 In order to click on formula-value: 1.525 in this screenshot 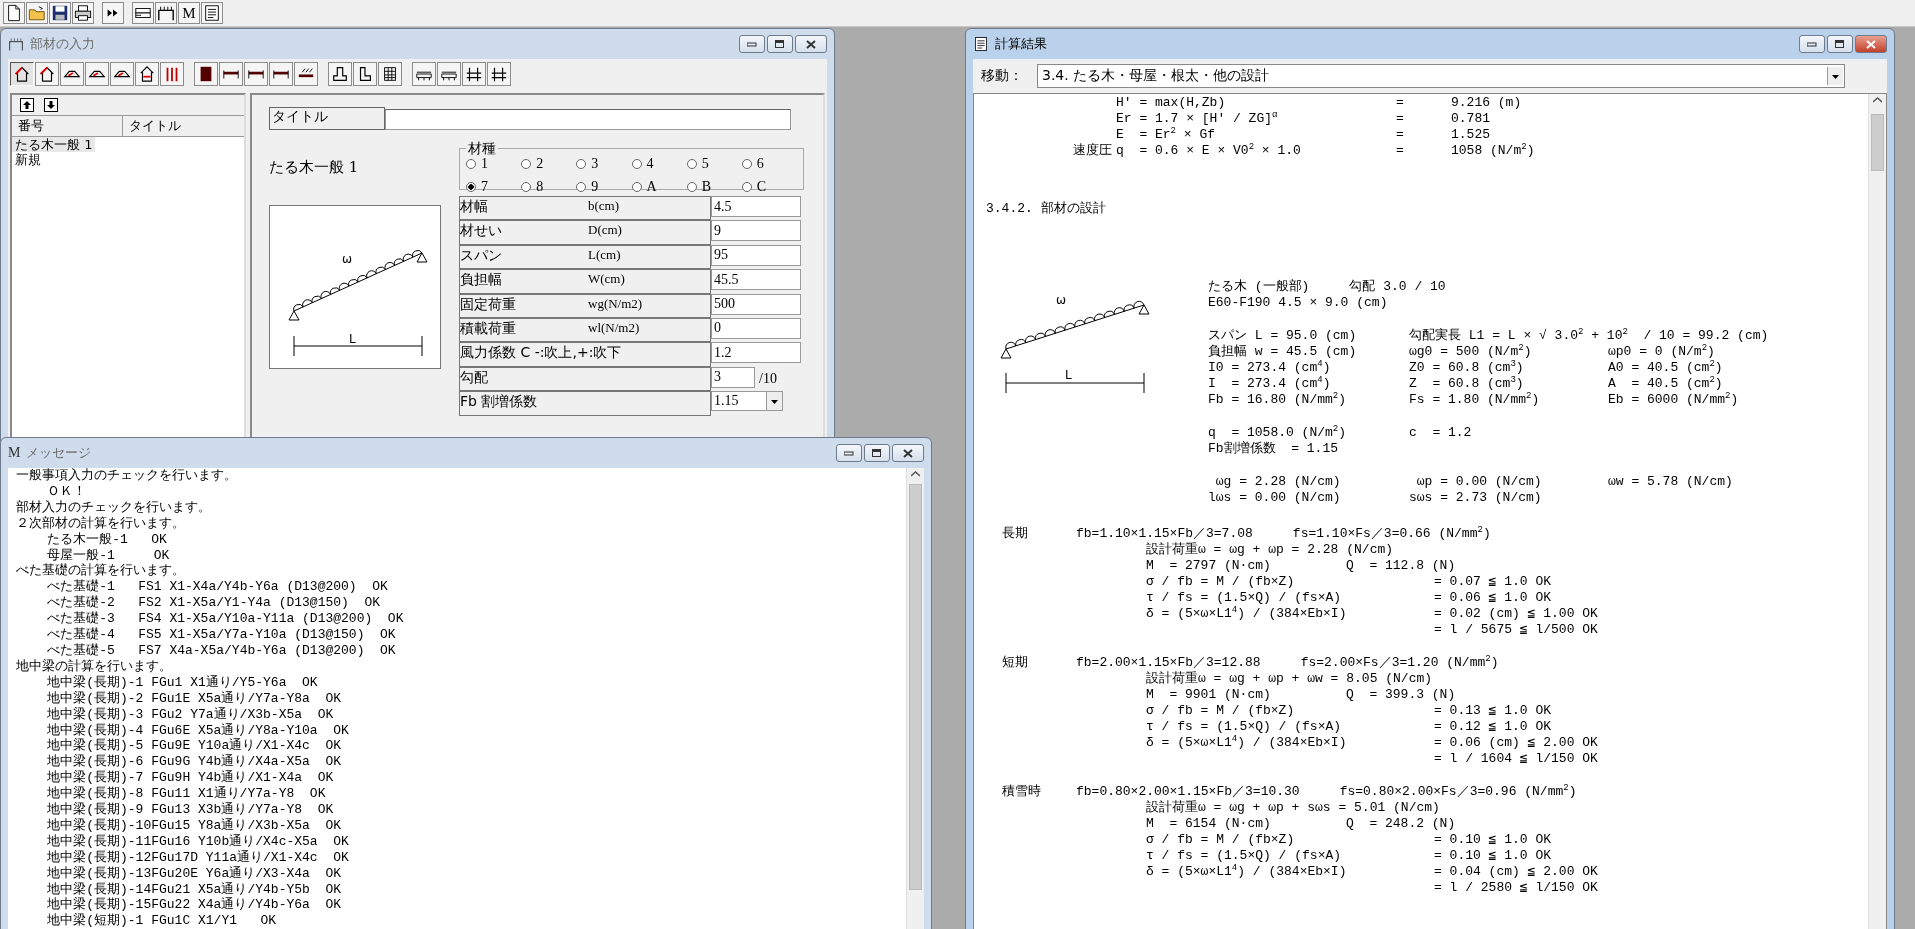, I will do `click(1470, 135)`.